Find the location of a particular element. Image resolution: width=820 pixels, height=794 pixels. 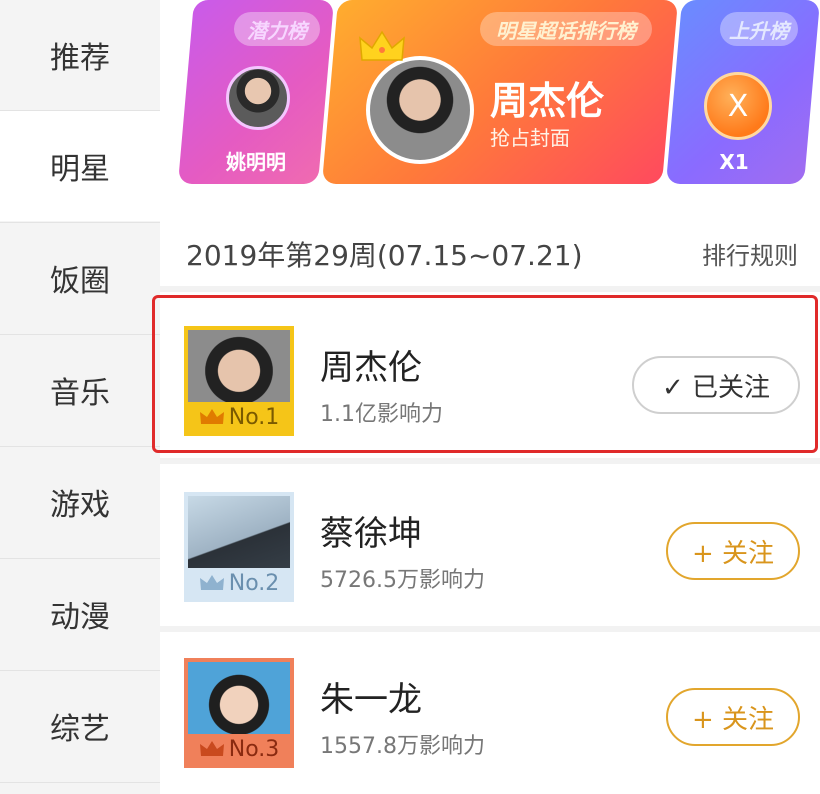

sidebar-item-label: 动漫 is located at coordinates (80, 617).